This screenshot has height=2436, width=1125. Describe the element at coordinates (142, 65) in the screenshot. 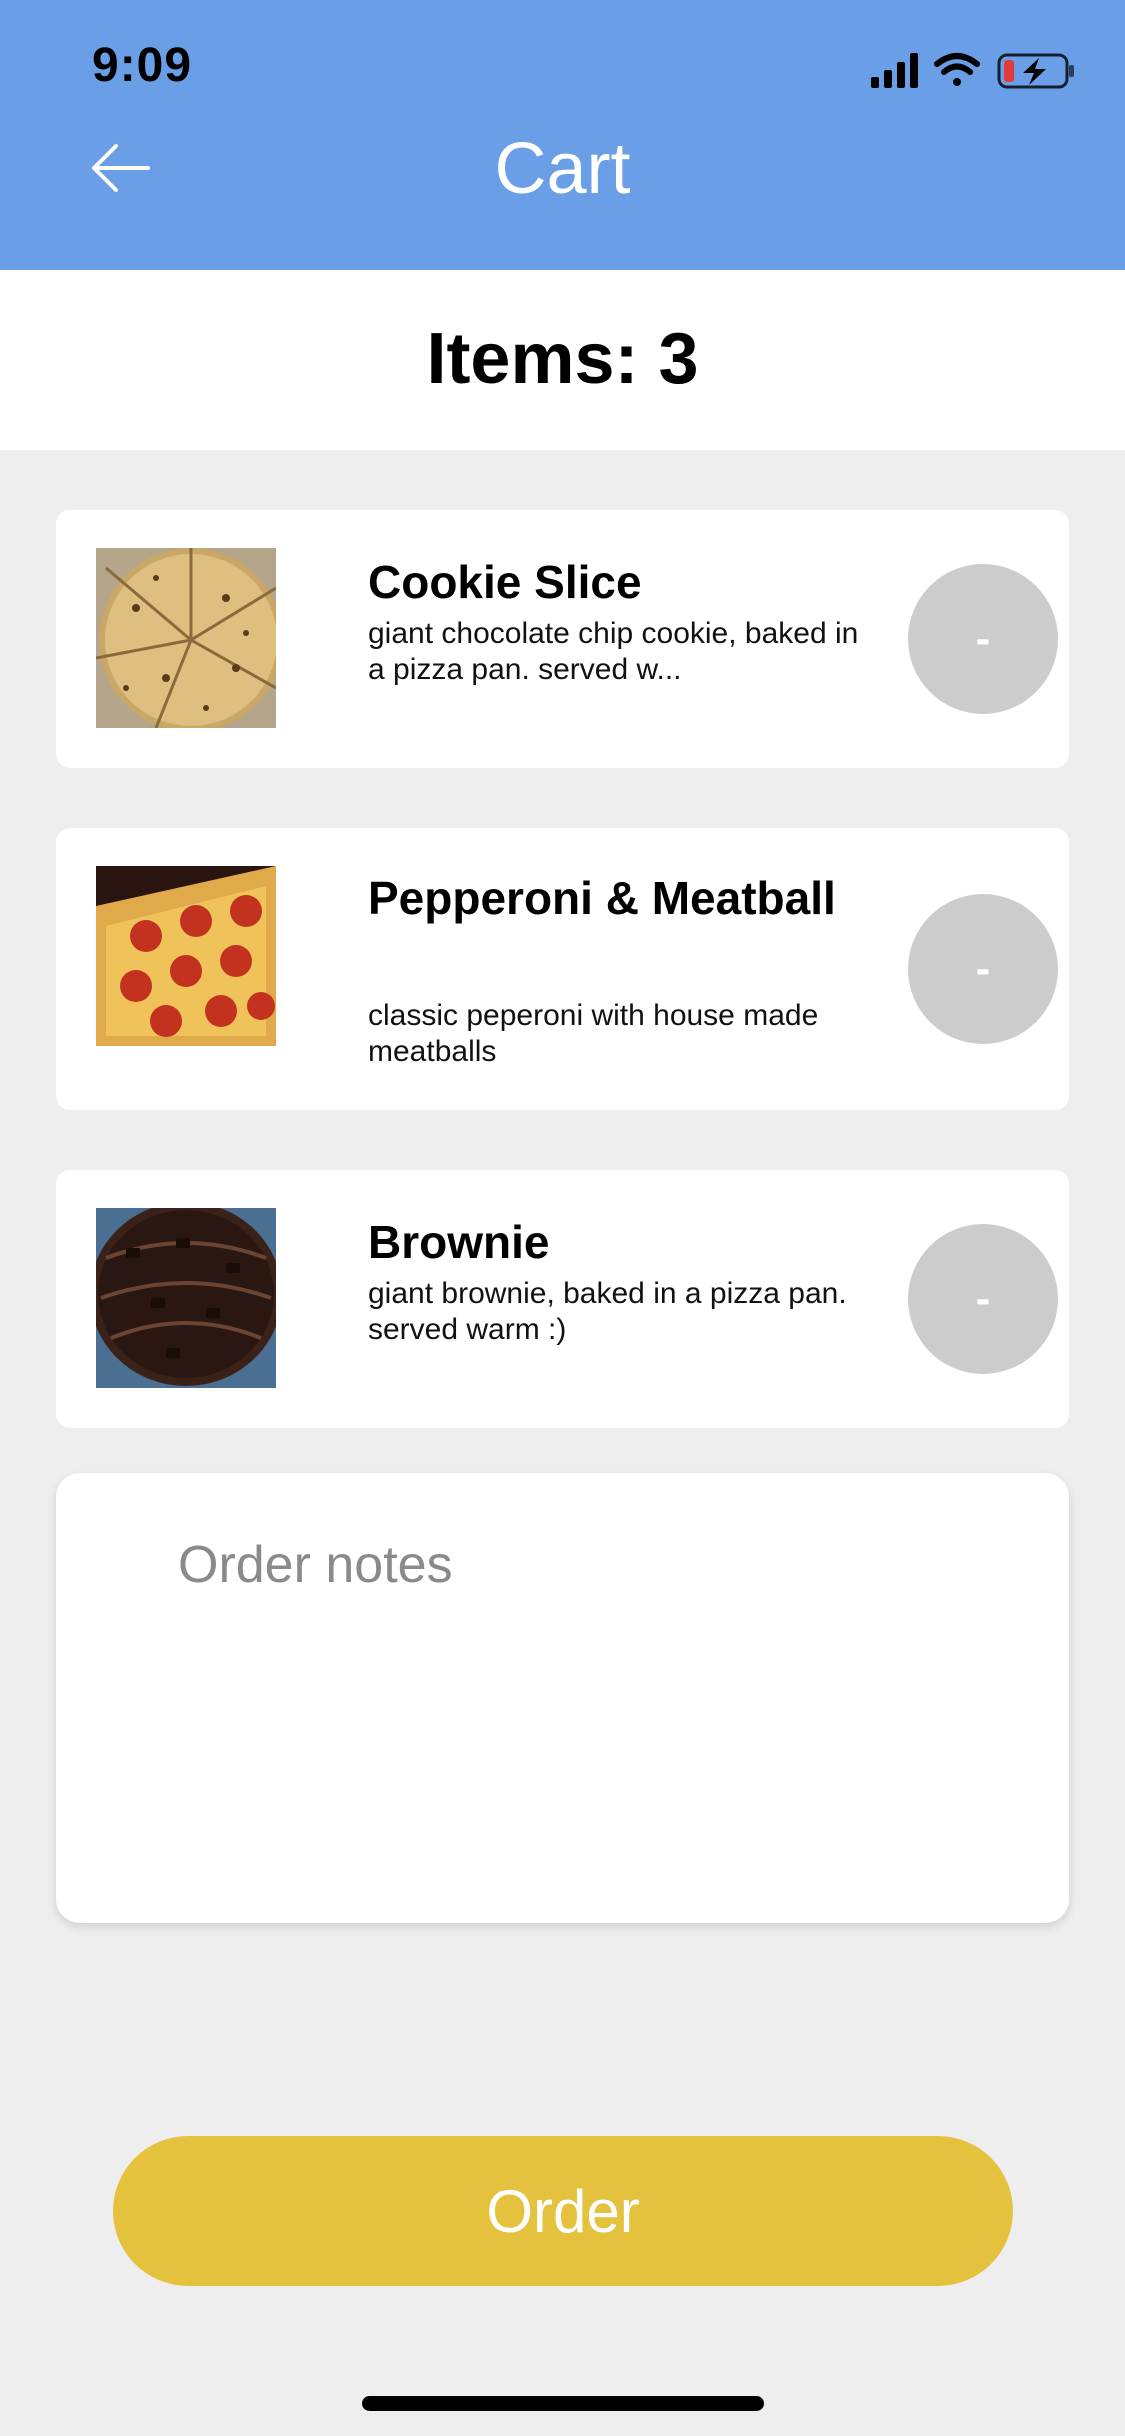

I see `status-time: 9:09` at that location.